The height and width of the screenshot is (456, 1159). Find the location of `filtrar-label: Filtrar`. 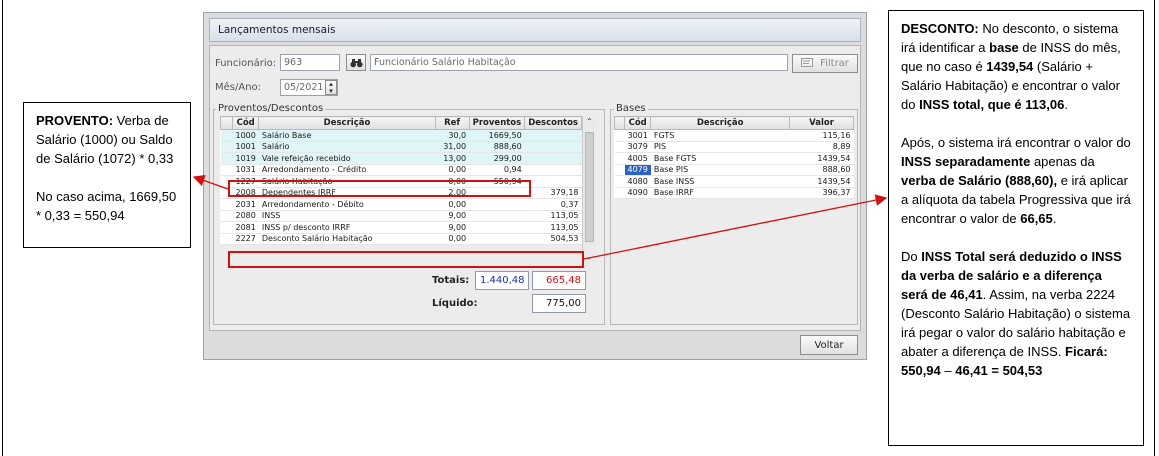

filtrar-label: Filtrar is located at coordinates (834, 63).